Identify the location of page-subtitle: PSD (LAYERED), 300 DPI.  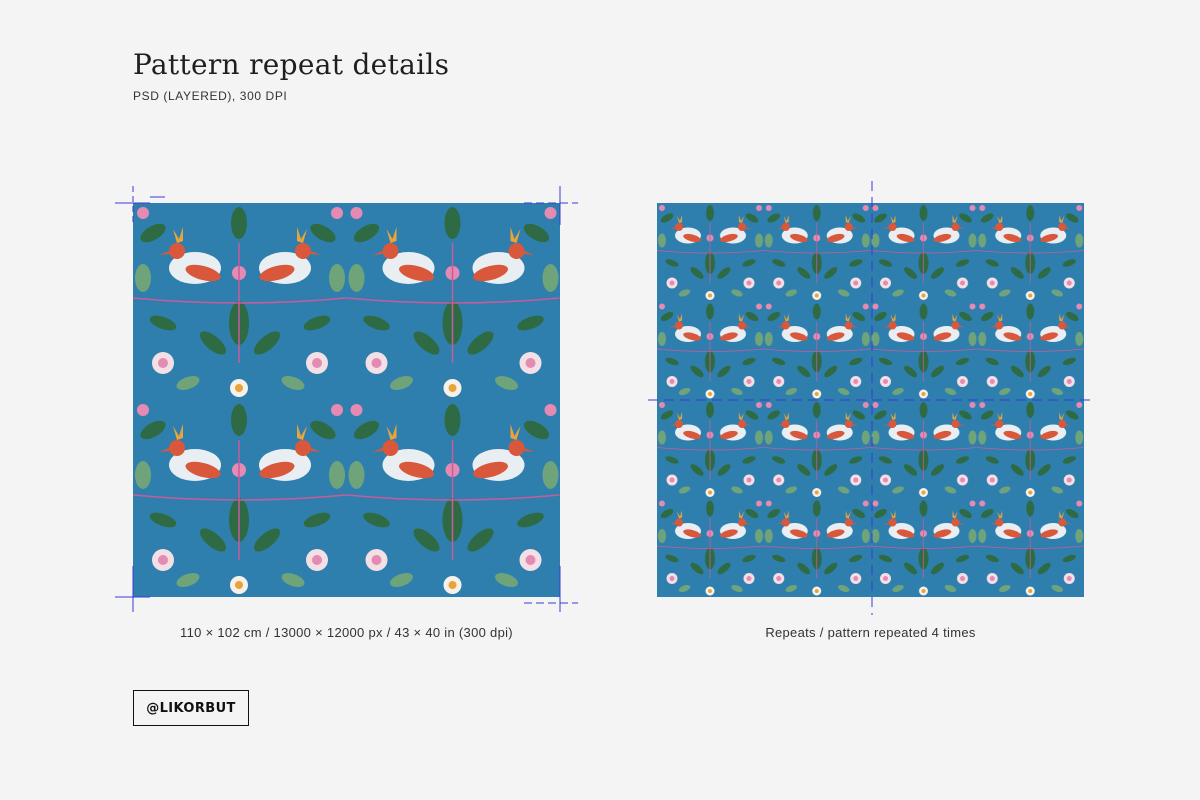
(210, 96).